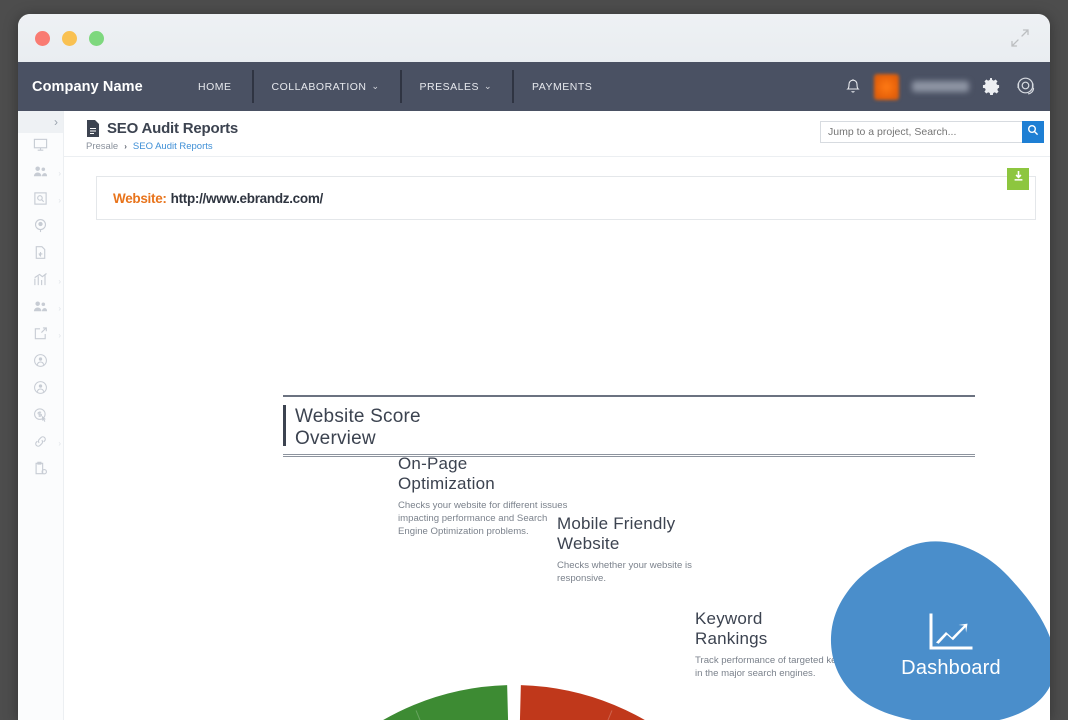 This screenshot has height=720, width=1068. I want to click on callout-title: On-Page Optimization, so click(485, 473).